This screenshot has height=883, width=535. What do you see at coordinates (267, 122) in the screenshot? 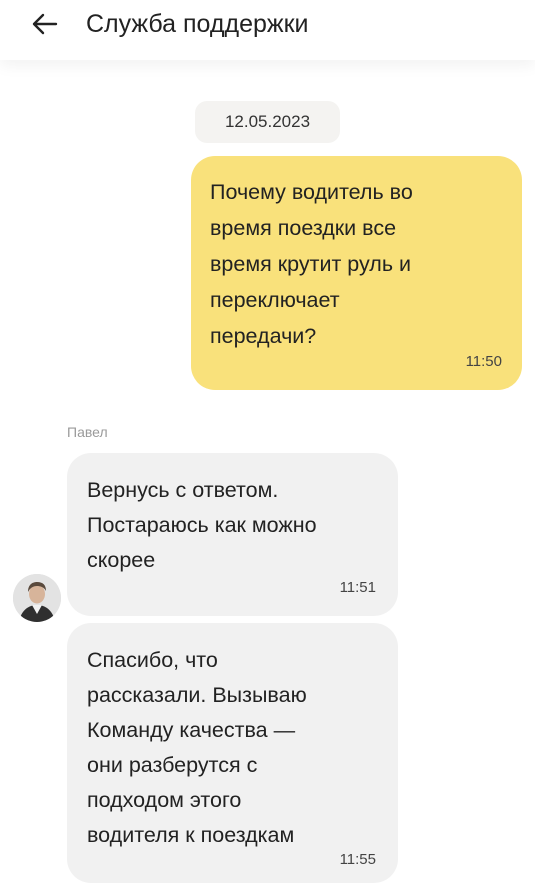
I see `date-separator: 12.05.2023` at bounding box center [267, 122].